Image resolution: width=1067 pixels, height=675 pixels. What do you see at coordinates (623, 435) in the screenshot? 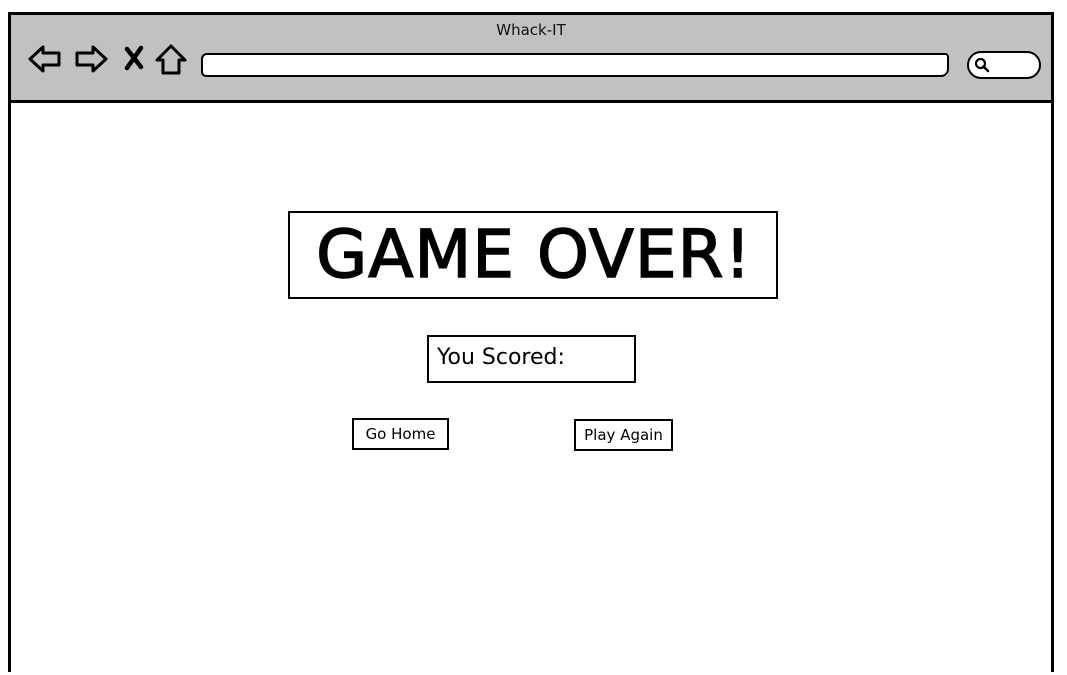
I see `play-again-button: Play Again` at bounding box center [623, 435].